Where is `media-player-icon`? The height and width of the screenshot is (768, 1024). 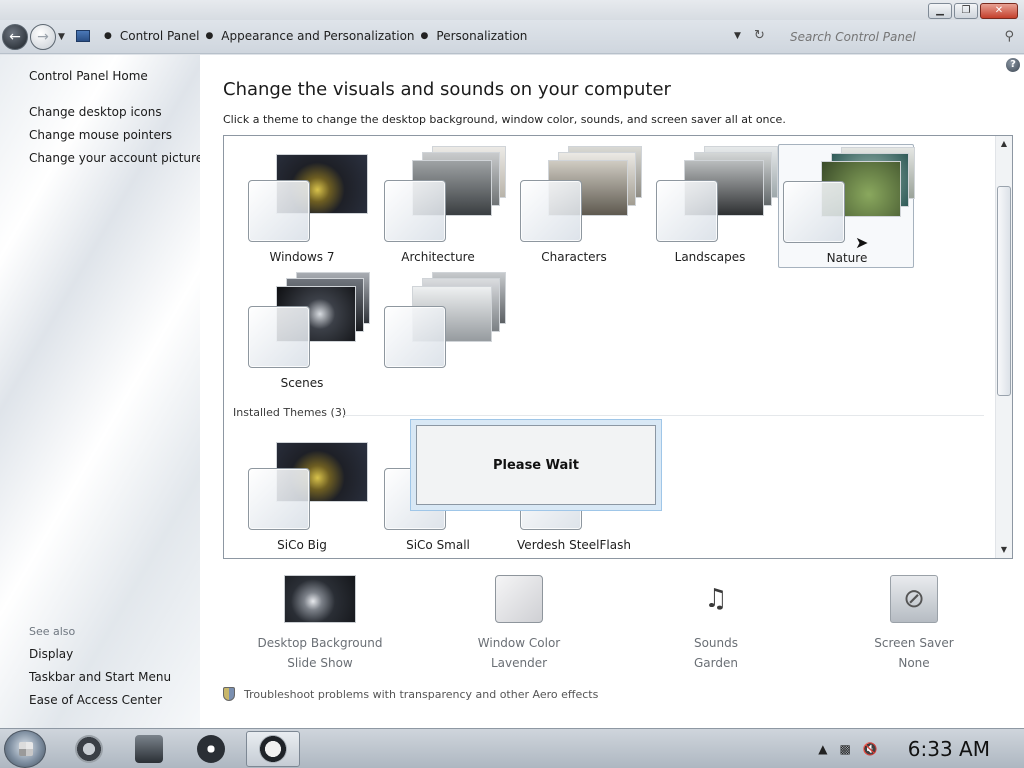 media-player-icon is located at coordinates (211, 749).